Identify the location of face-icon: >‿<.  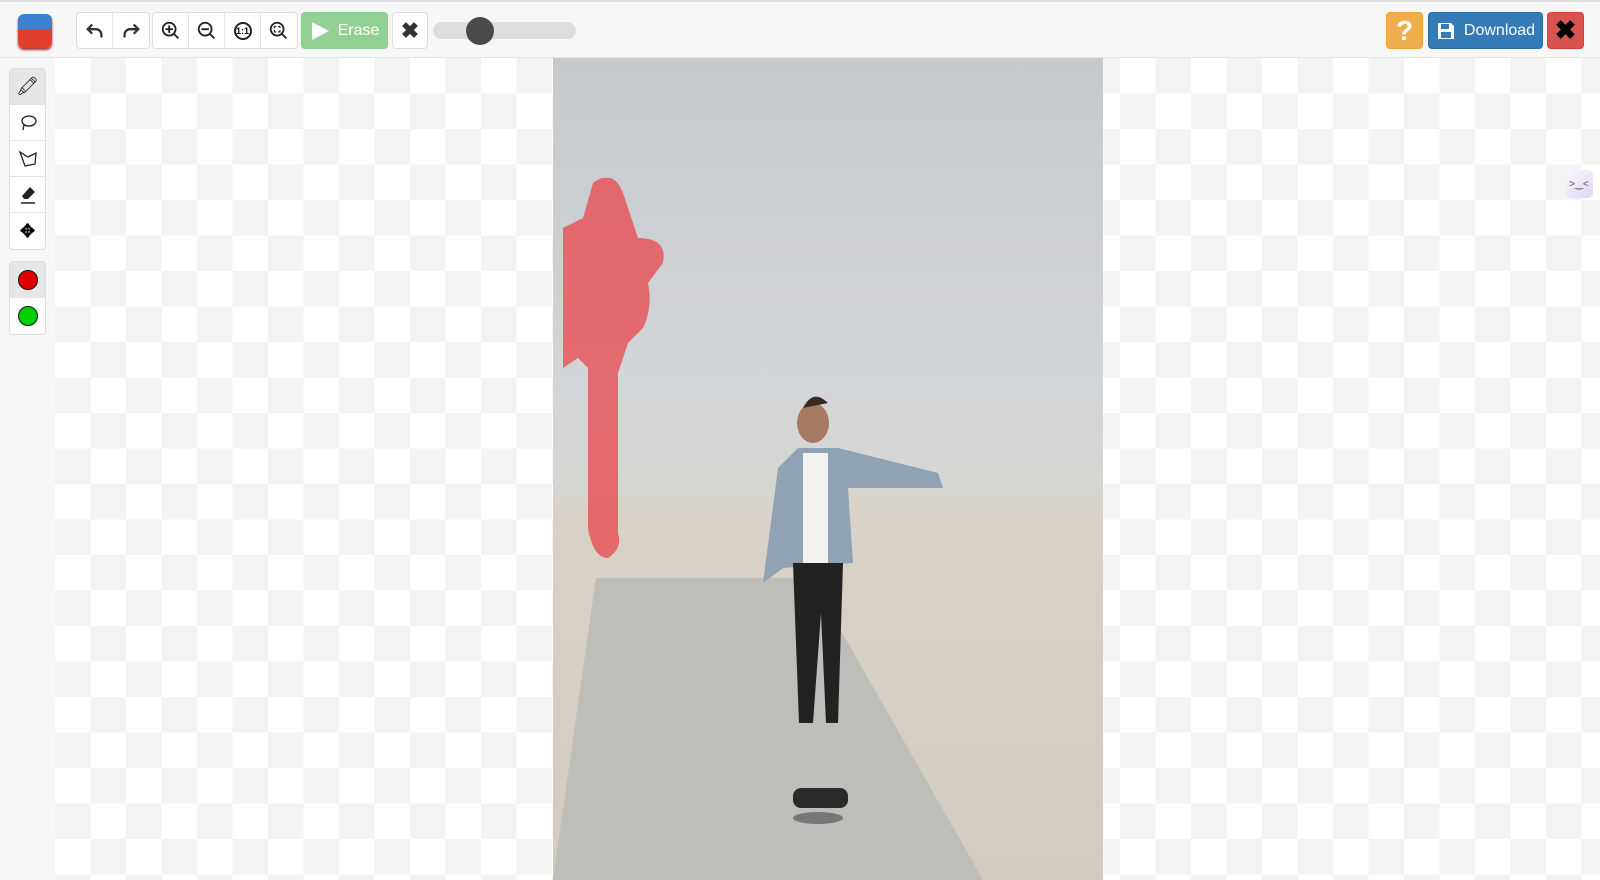
(1579, 184).